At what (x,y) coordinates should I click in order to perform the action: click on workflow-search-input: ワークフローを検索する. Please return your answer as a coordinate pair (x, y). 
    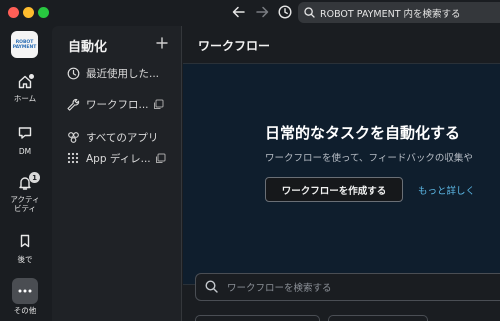
    Looking at the image, I should click on (347, 287).